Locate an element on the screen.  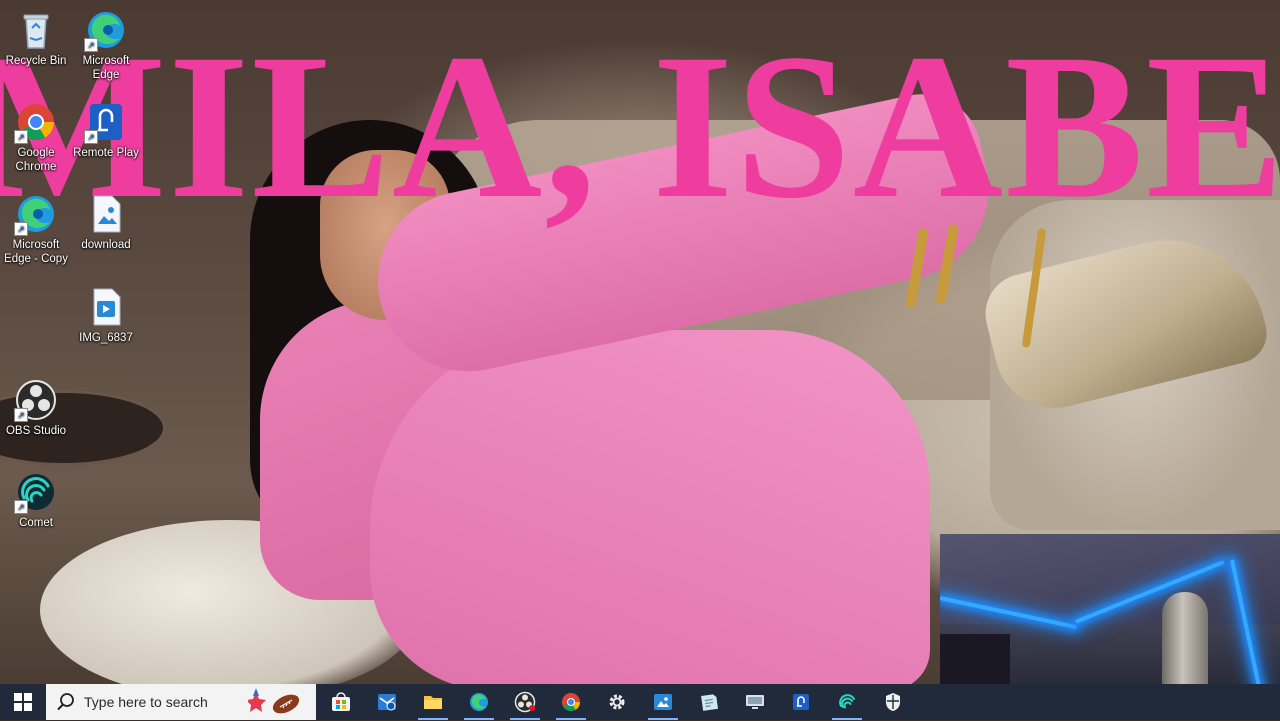
chrome-icon: ↗ is located at coordinates (36, 122).